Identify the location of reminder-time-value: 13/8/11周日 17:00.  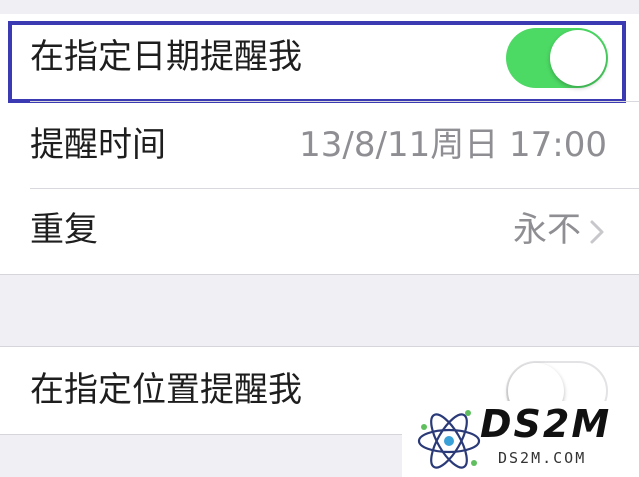
(453, 145).